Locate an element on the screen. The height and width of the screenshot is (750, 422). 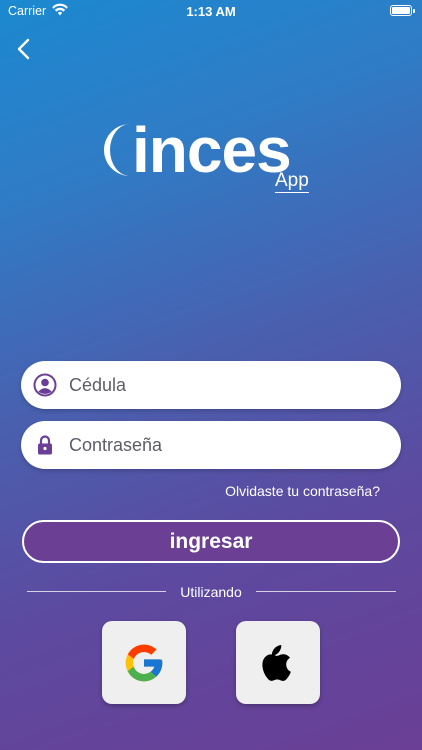
forgot-password-link: Olvidaste tu contraseña? is located at coordinates (302, 491).